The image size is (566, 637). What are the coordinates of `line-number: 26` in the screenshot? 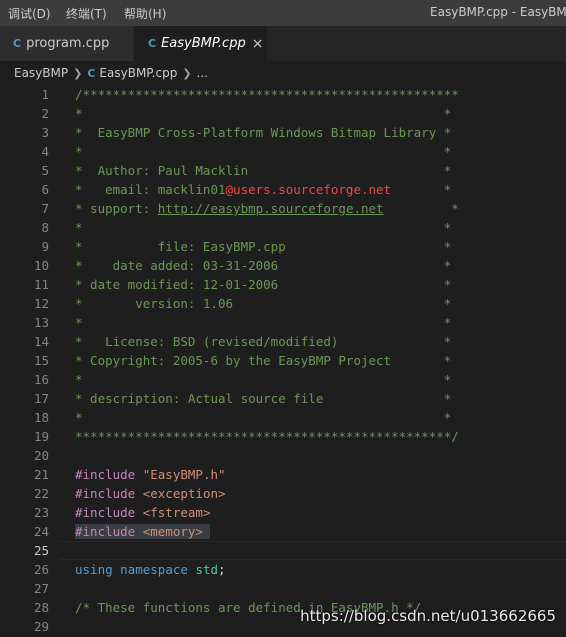 It's located at (41, 569).